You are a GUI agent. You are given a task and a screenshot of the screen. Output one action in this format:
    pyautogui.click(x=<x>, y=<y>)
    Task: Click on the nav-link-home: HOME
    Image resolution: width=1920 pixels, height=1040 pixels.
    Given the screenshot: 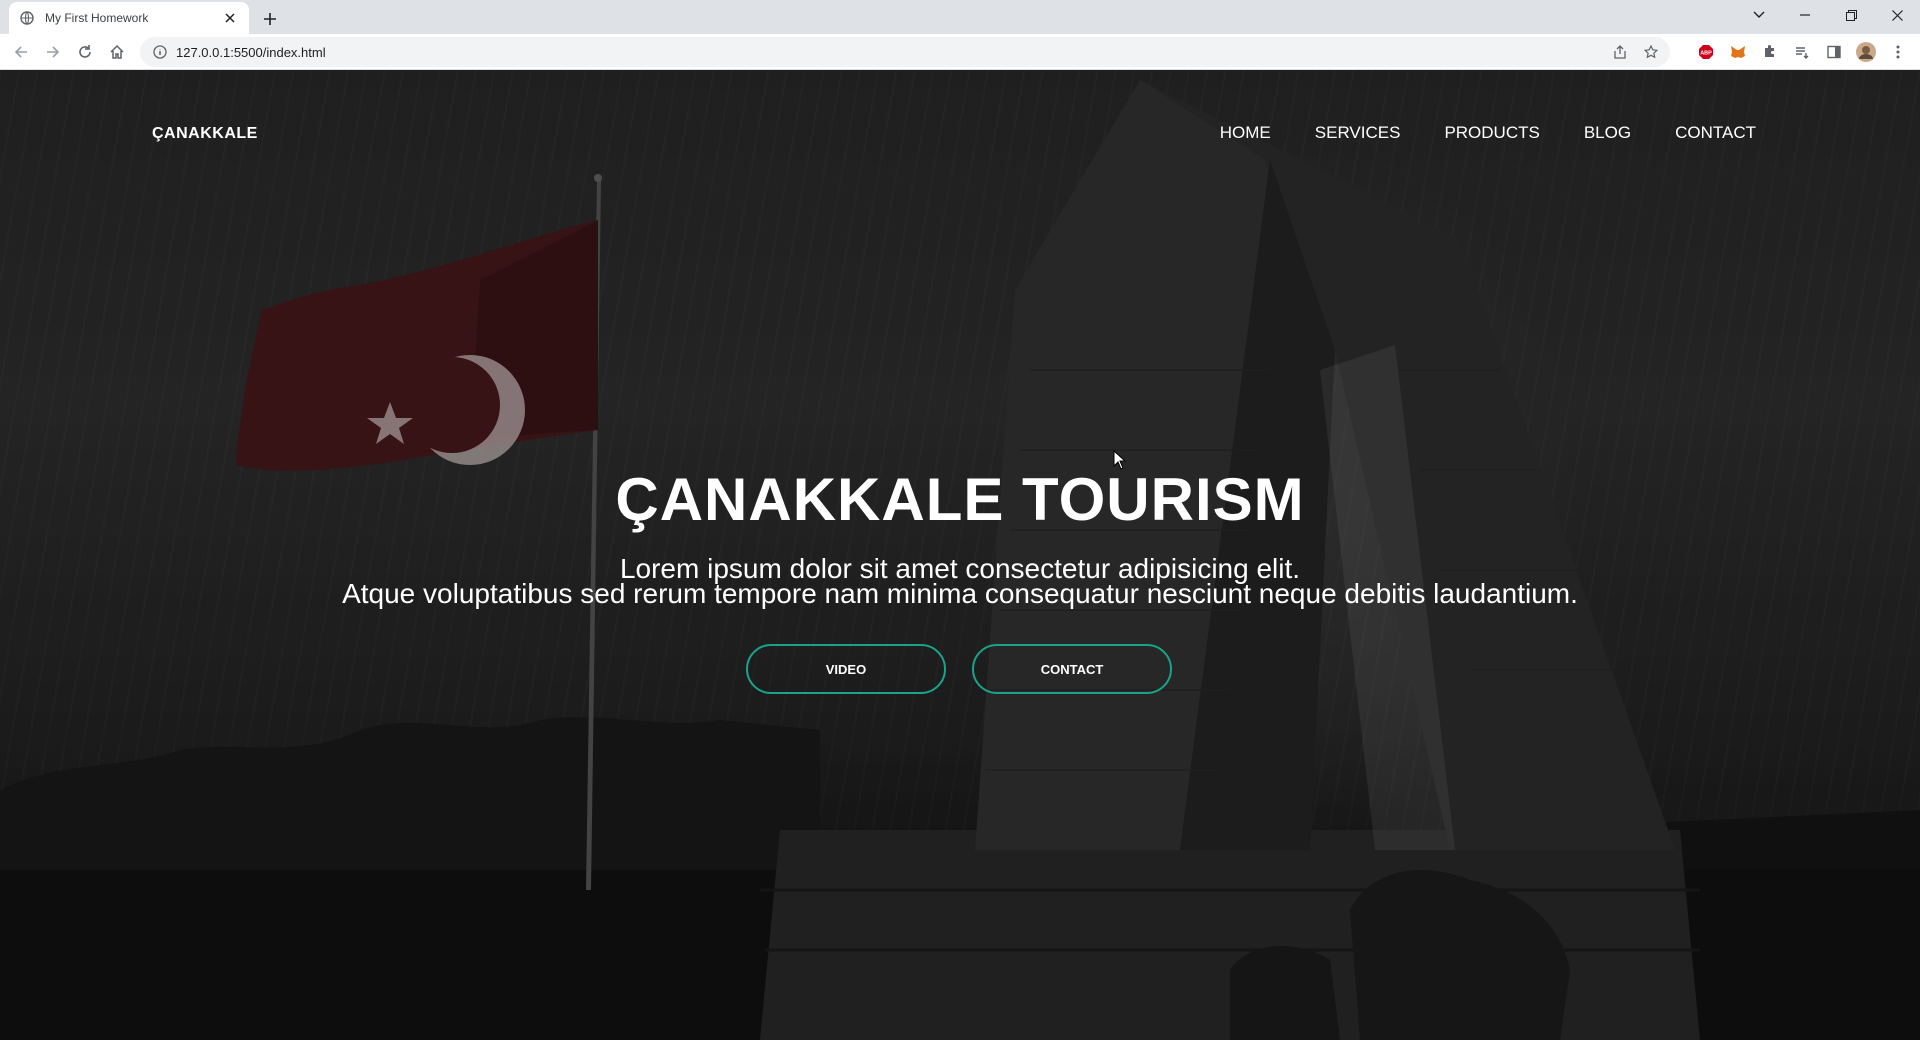 What is the action you would take?
    pyautogui.click(x=1245, y=133)
    